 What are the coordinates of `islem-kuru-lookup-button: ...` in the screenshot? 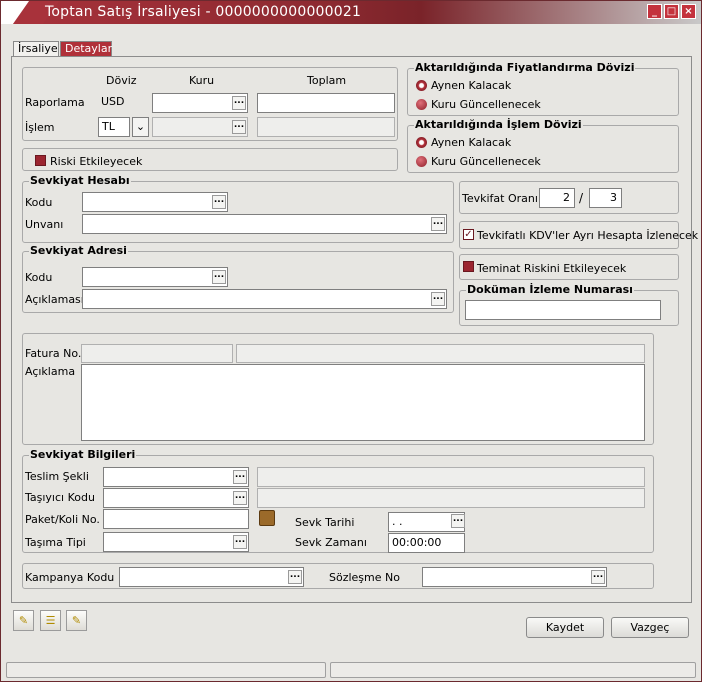 It's located at (239, 127).